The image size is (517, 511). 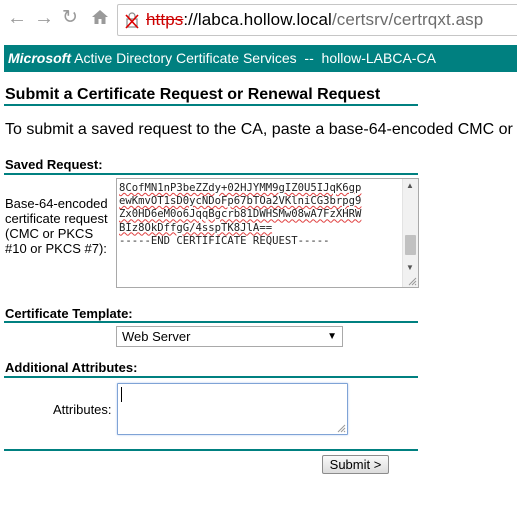 I want to click on saved-request-heading: Saved Request:, so click(x=54, y=164).